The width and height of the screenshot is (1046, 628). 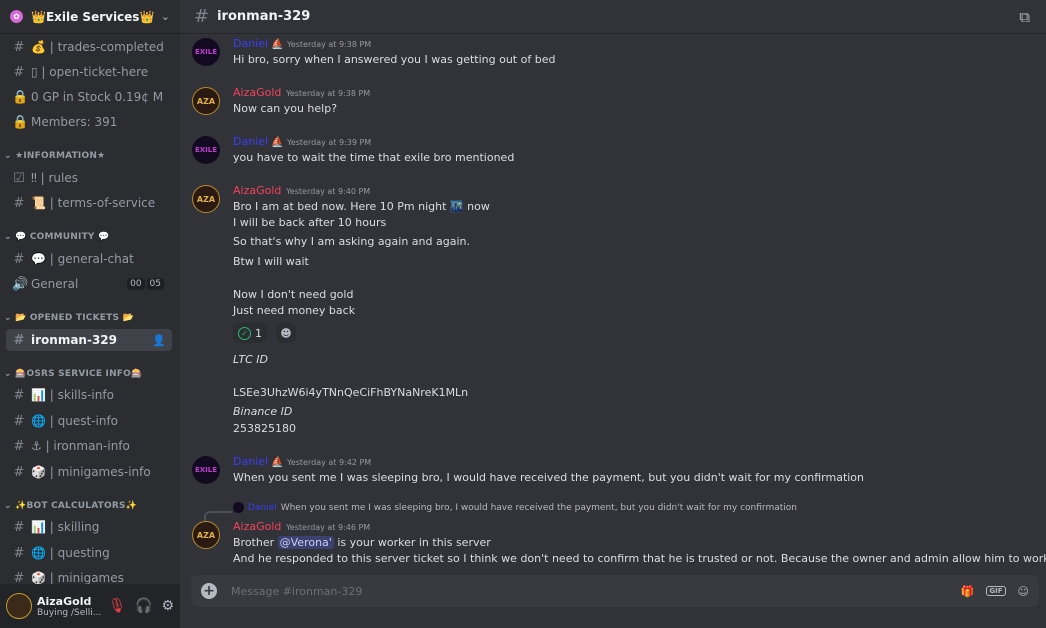 I want to click on message-composer: + 🎁 GIF ☺, so click(x=615, y=591).